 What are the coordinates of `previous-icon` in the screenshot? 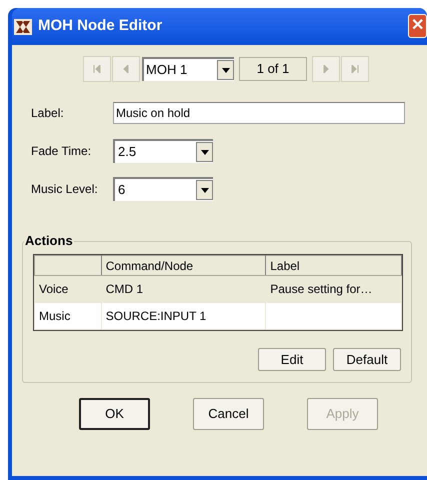 It's located at (126, 69).